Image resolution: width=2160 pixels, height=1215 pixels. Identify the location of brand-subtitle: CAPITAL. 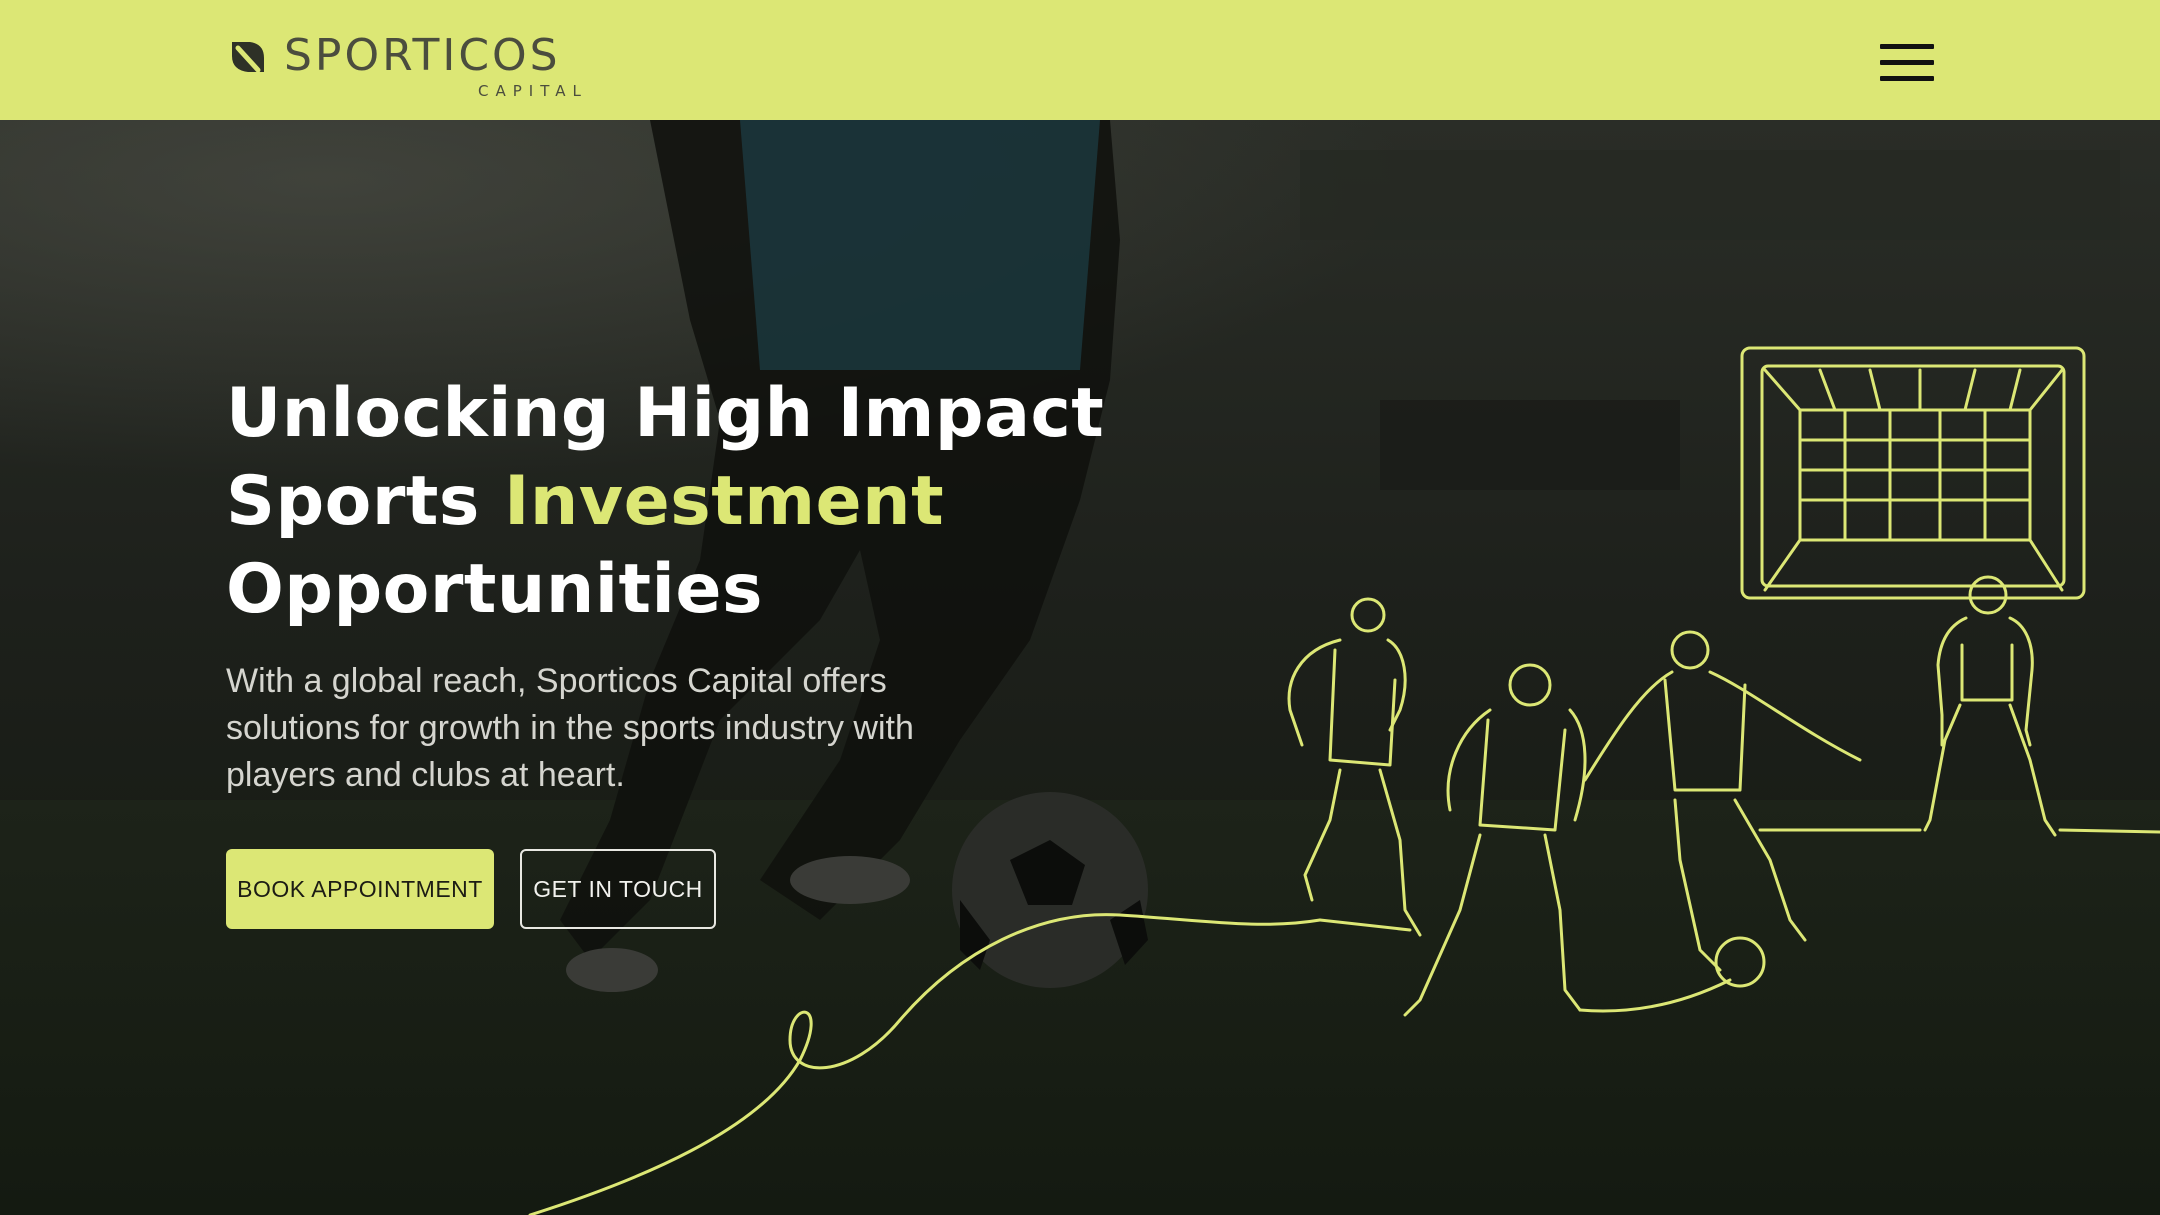
(533, 91).